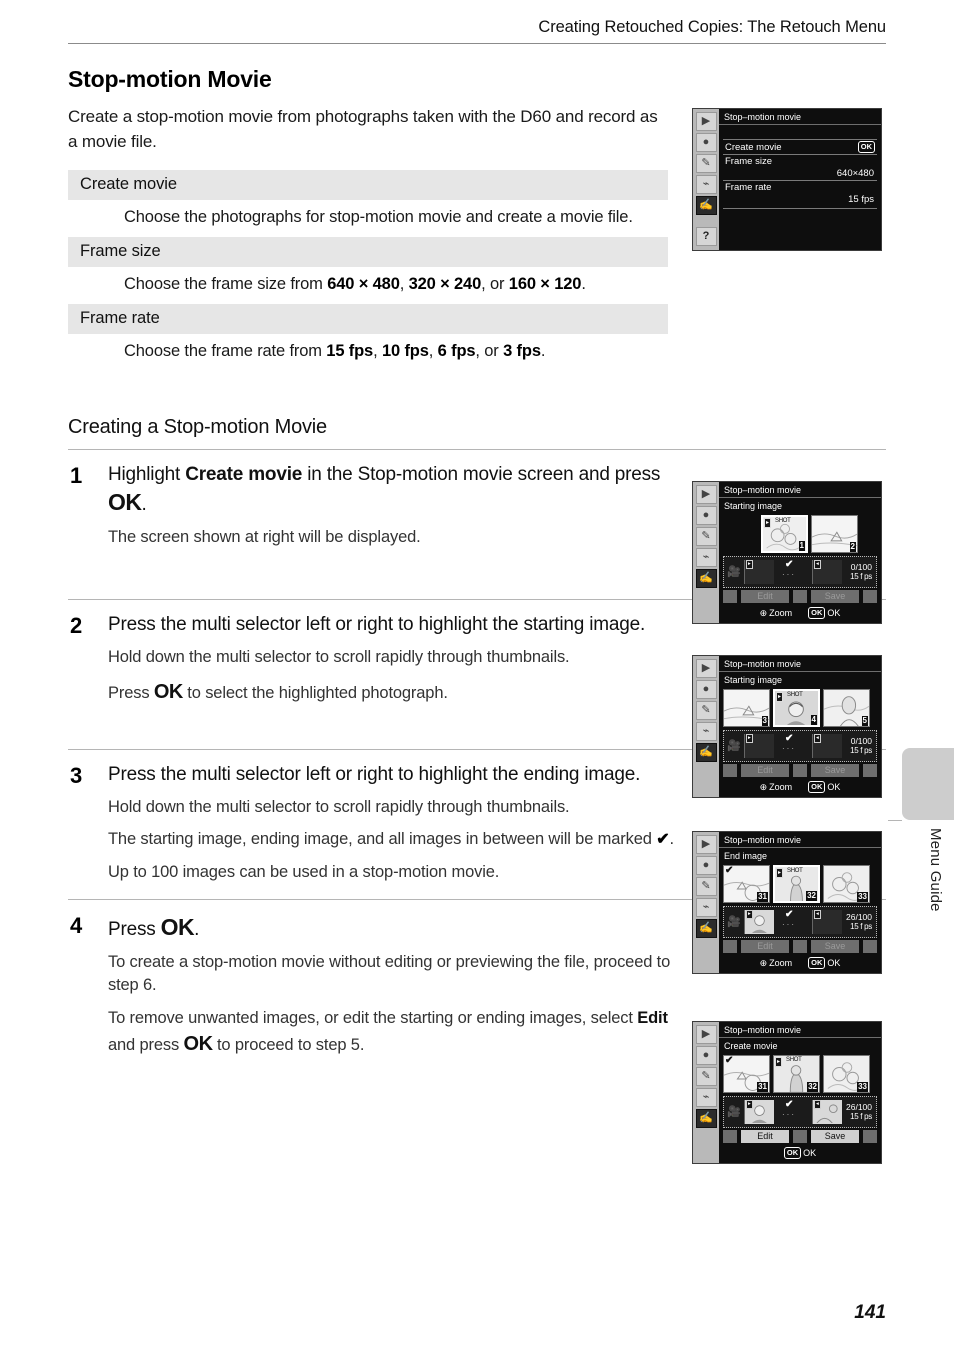  What do you see at coordinates (377, 351) in the screenshot?
I see `frame-rate-sep-0: ,` at bounding box center [377, 351].